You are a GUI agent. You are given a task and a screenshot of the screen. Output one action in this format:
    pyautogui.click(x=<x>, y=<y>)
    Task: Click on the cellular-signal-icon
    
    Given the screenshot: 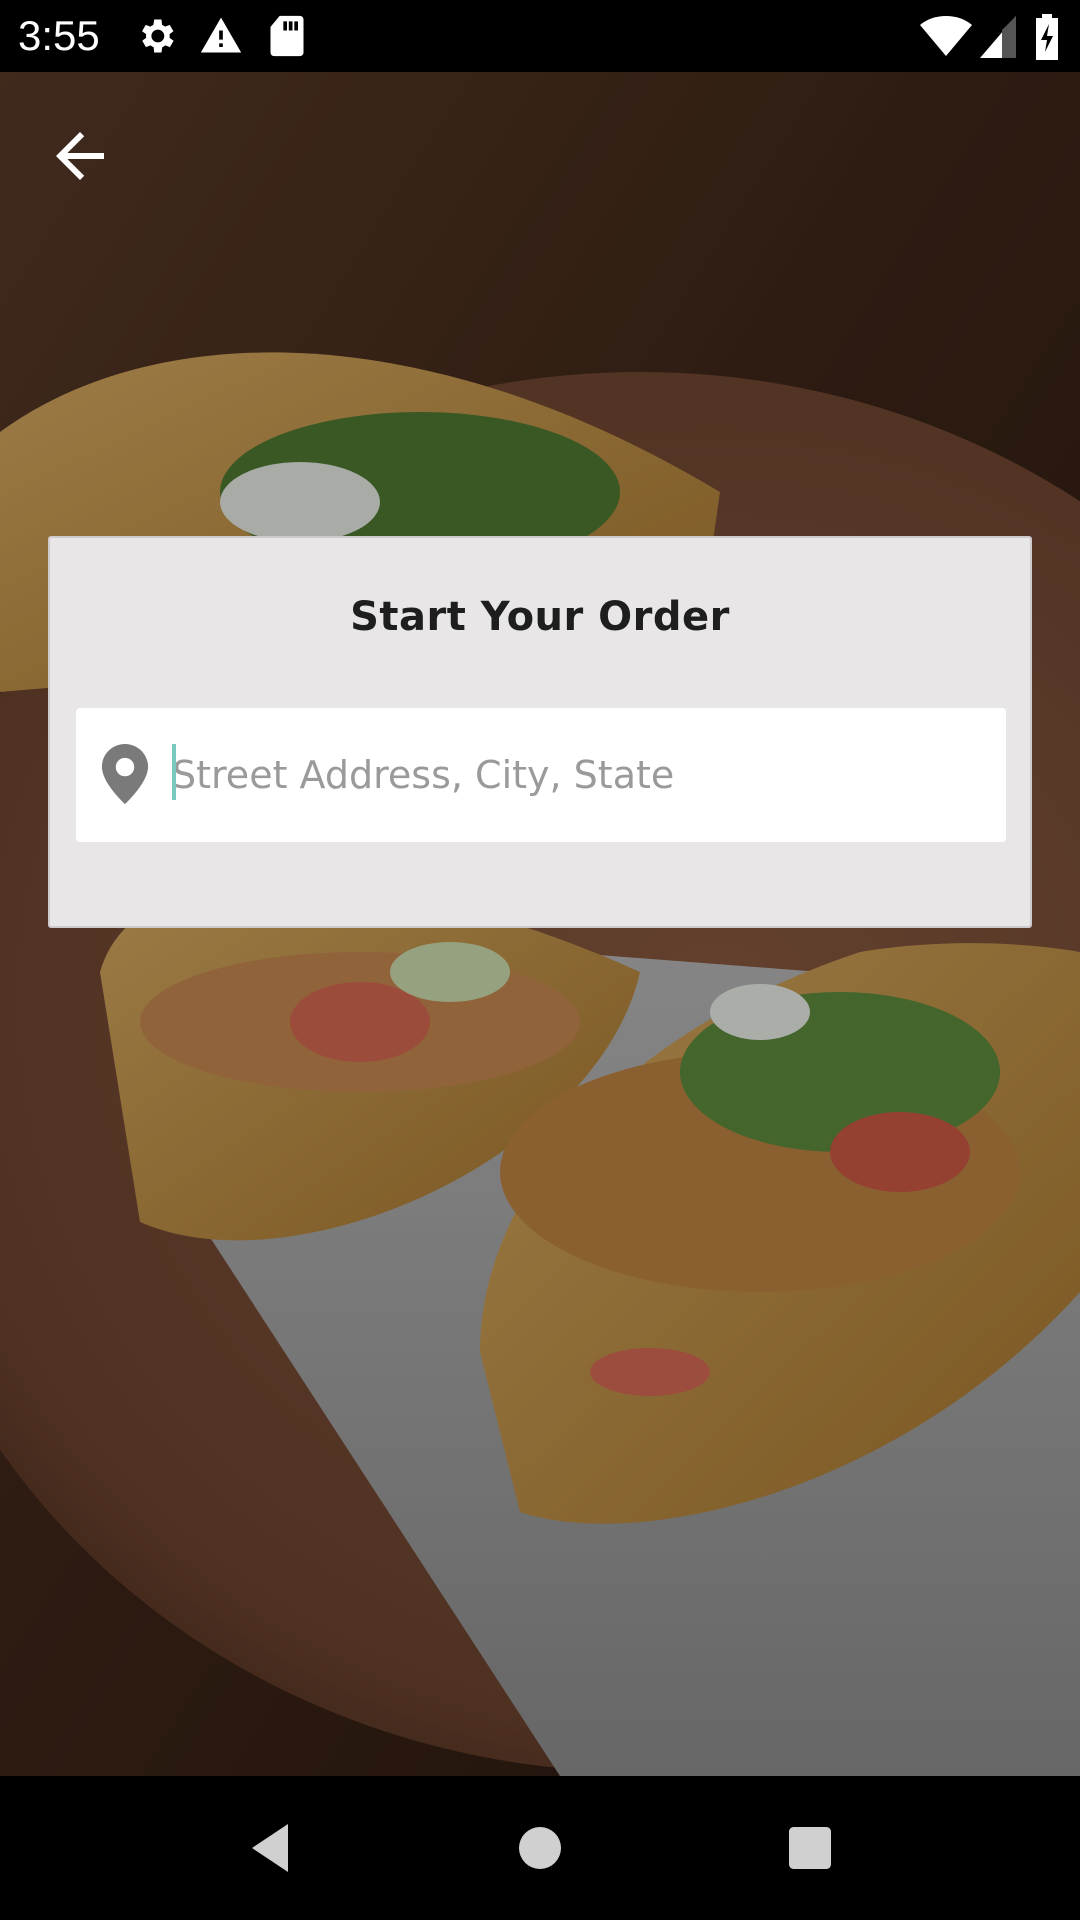 What is the action you would take?
    pyautogui.click(x=998, y=38)
    